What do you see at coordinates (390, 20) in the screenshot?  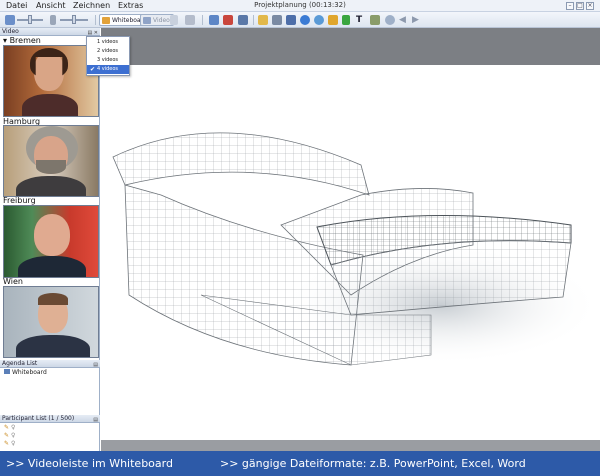 I see `magnifier-icon` at bounding box center [390, 20].